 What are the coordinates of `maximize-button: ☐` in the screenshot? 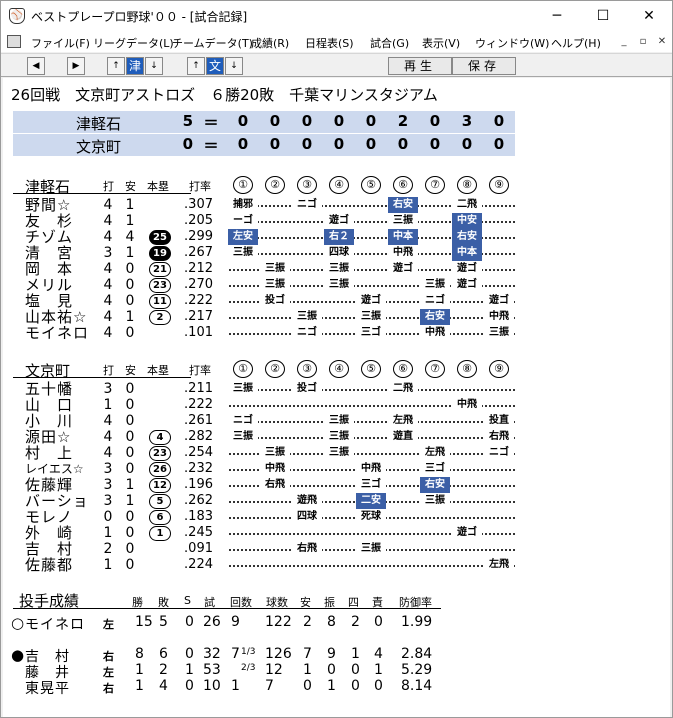 It's located at (603, 16).